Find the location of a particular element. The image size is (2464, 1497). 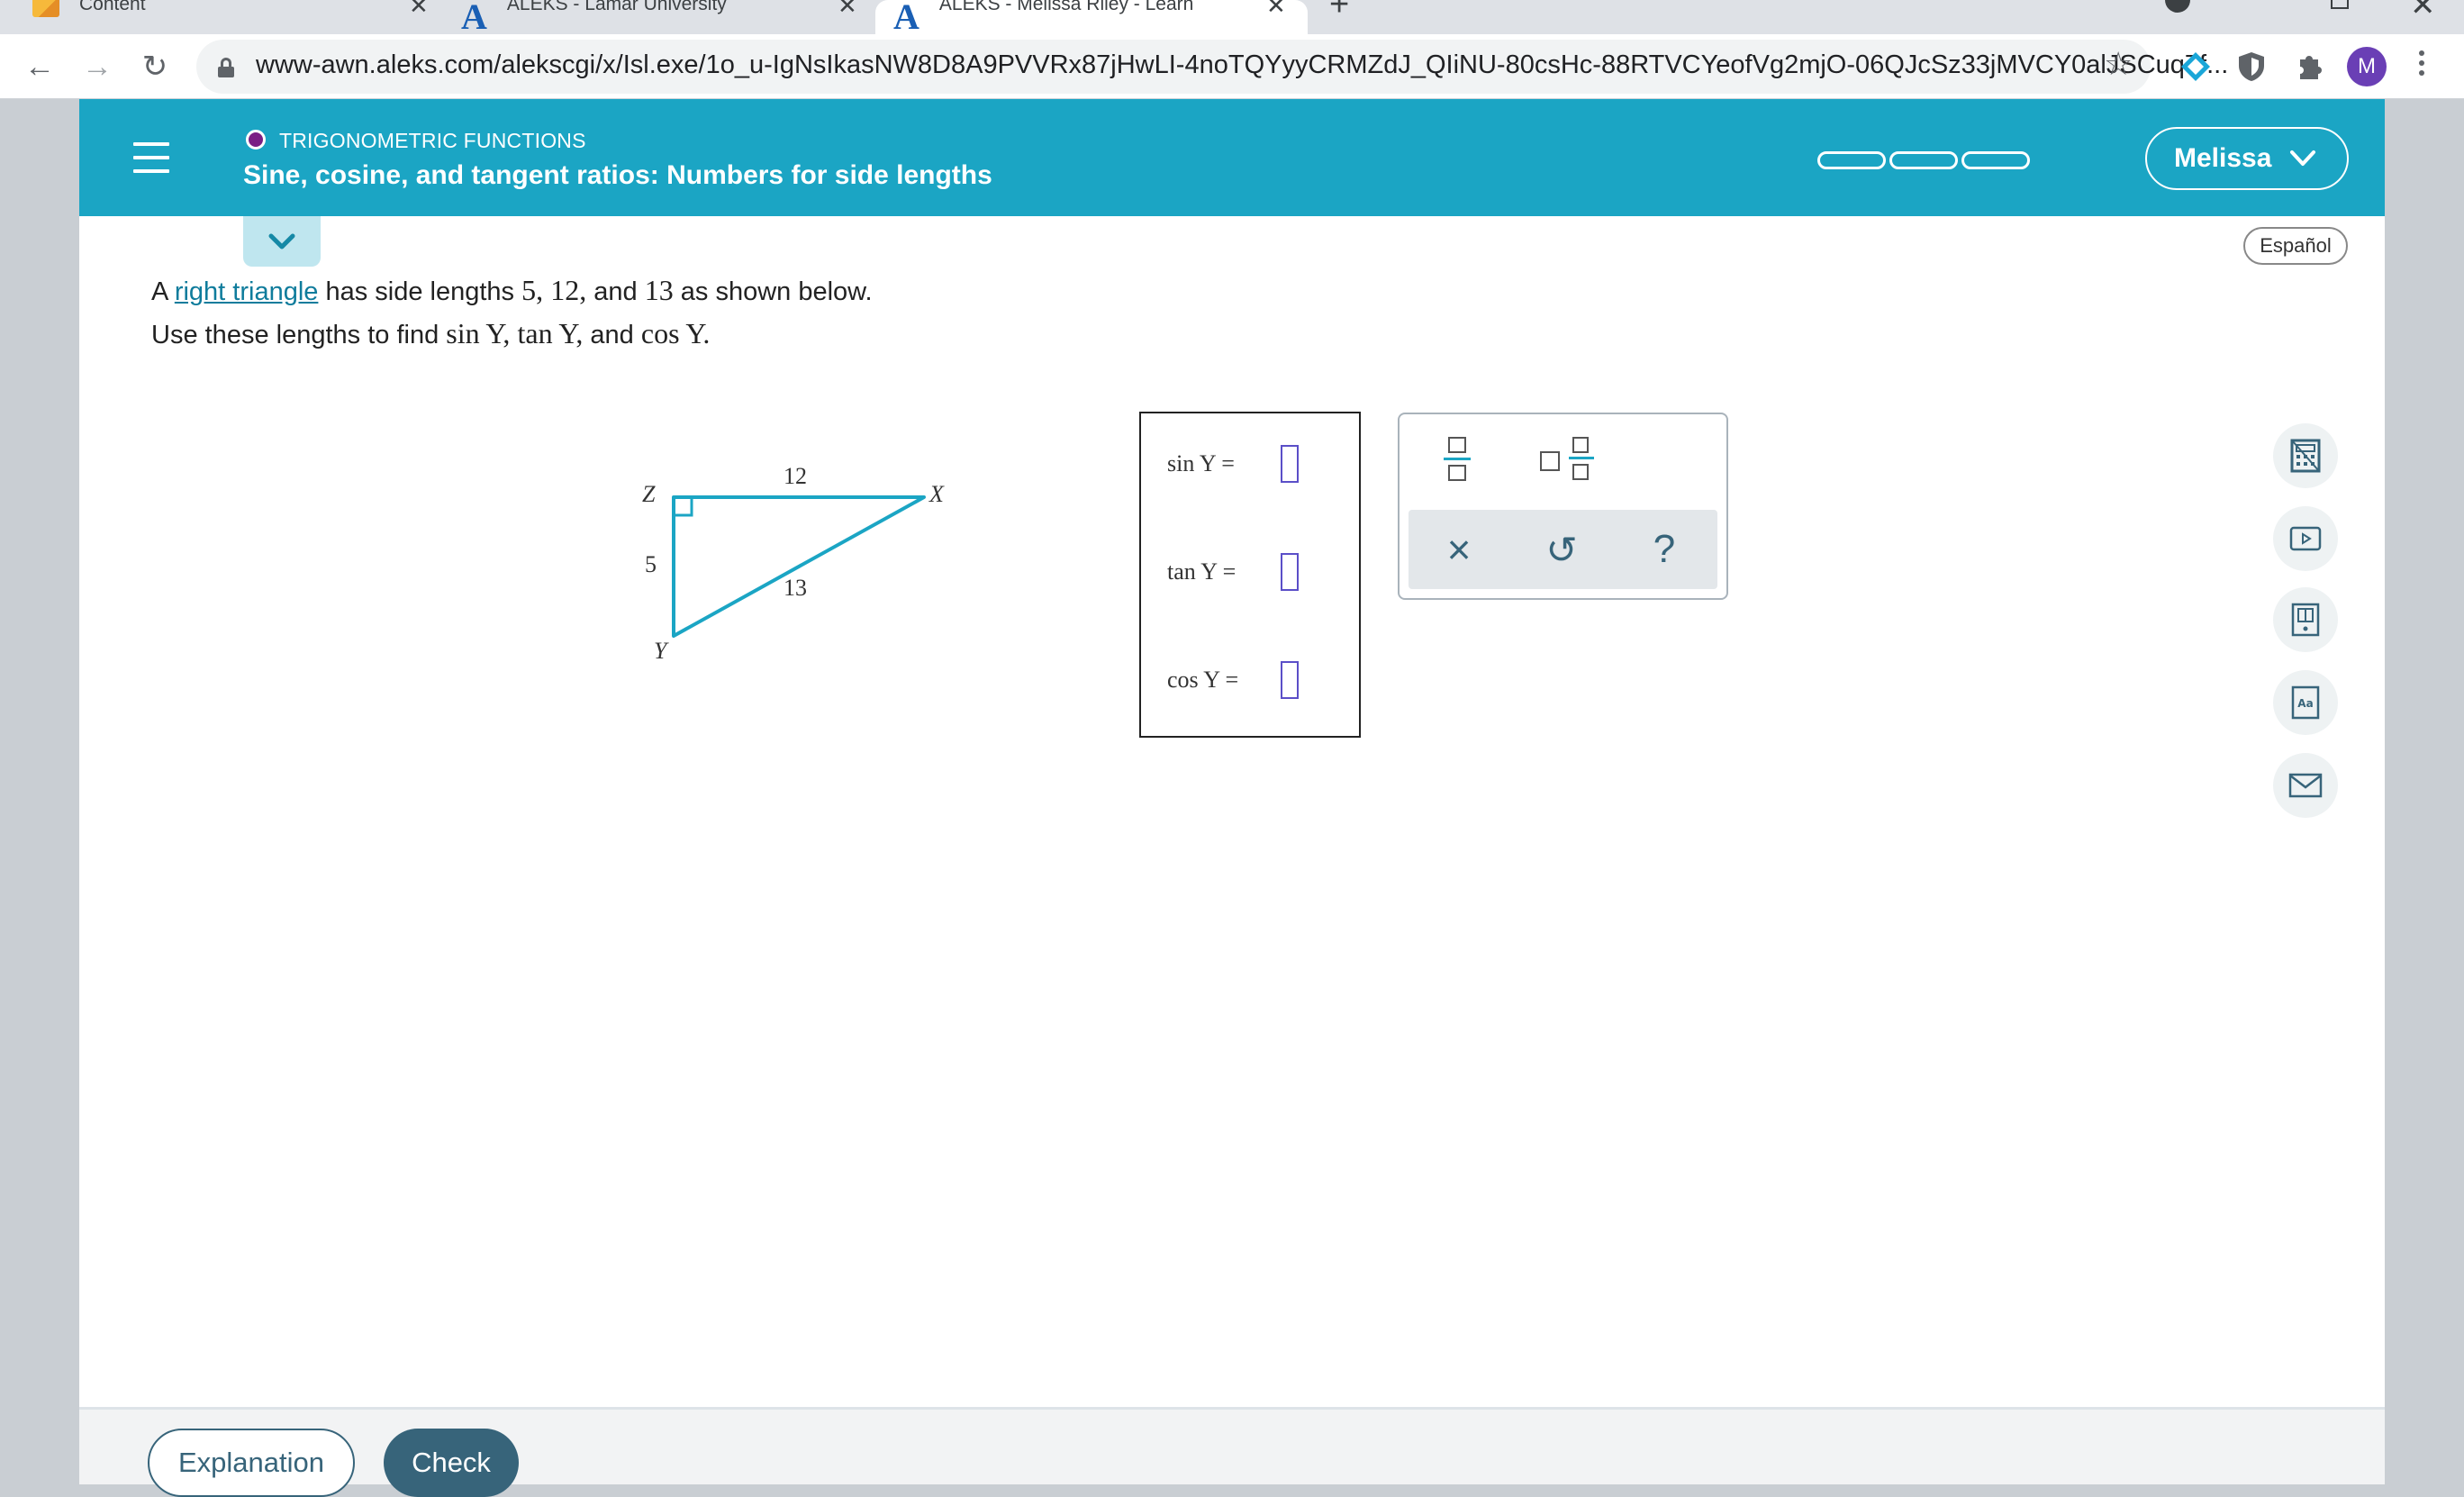

sin-answer-input is located at coordinates (1290, 464).